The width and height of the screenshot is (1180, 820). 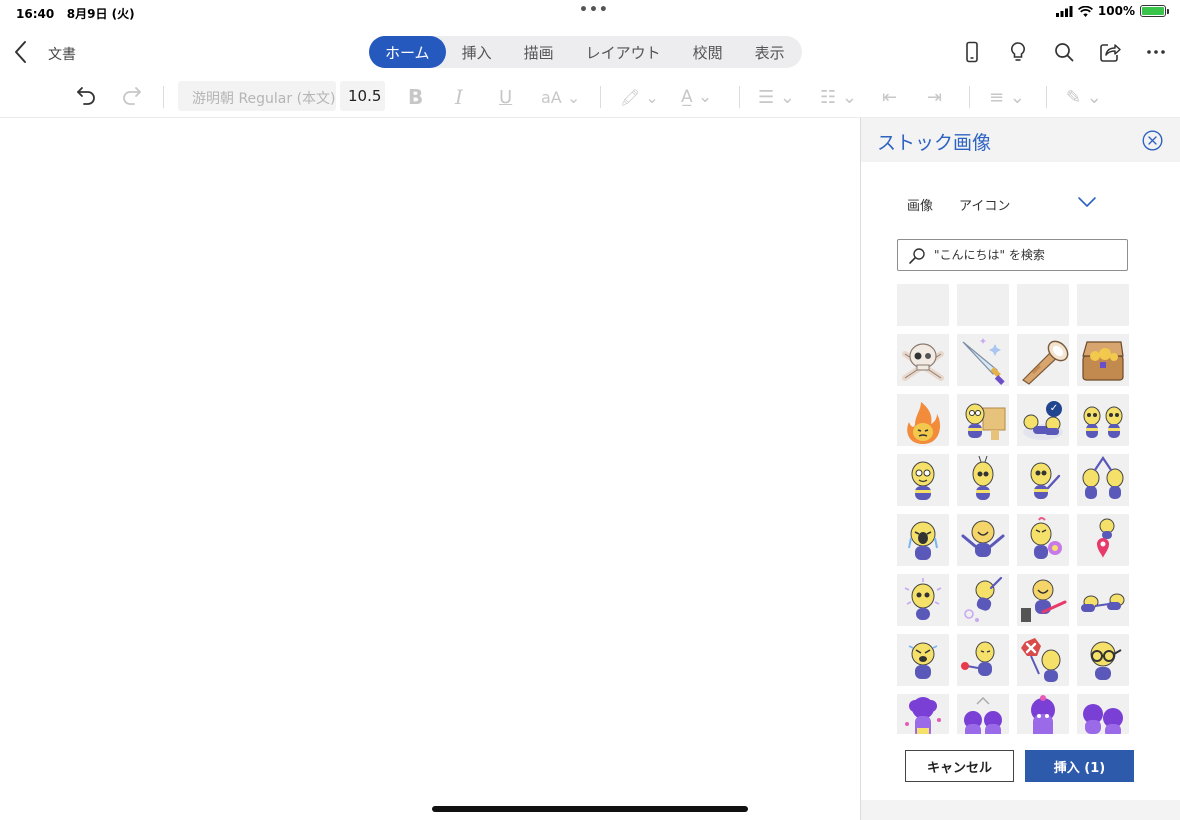 What do you see at coordinates (1043, 660) in the screenshot?
I see `image-tile-bee-stop-sign` at bounding box center [1043, 660].